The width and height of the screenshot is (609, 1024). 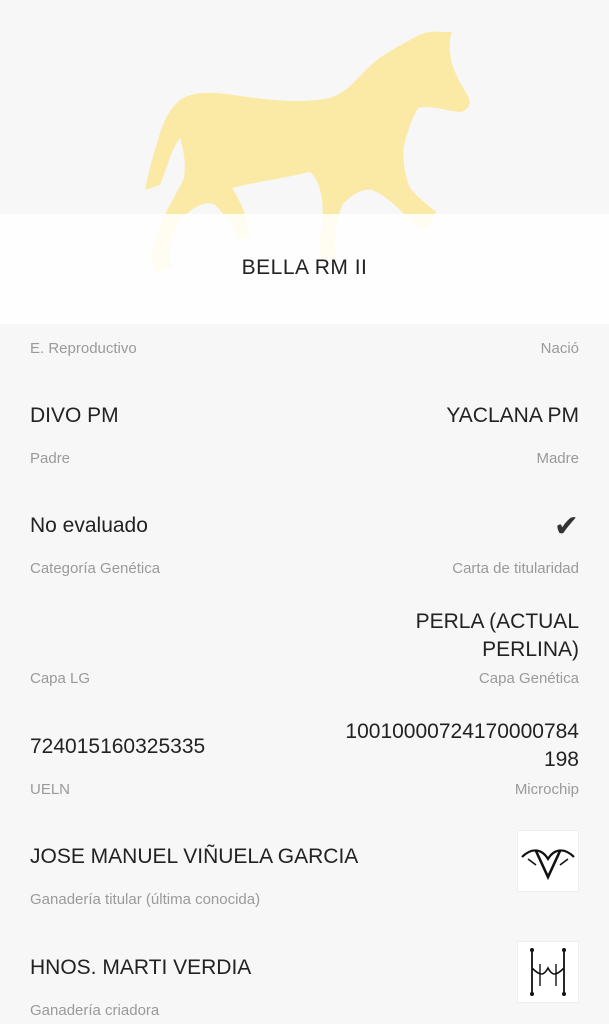 I want to click on reproductive-state-label: E. Reproductivo, so click(x=83, y=348).